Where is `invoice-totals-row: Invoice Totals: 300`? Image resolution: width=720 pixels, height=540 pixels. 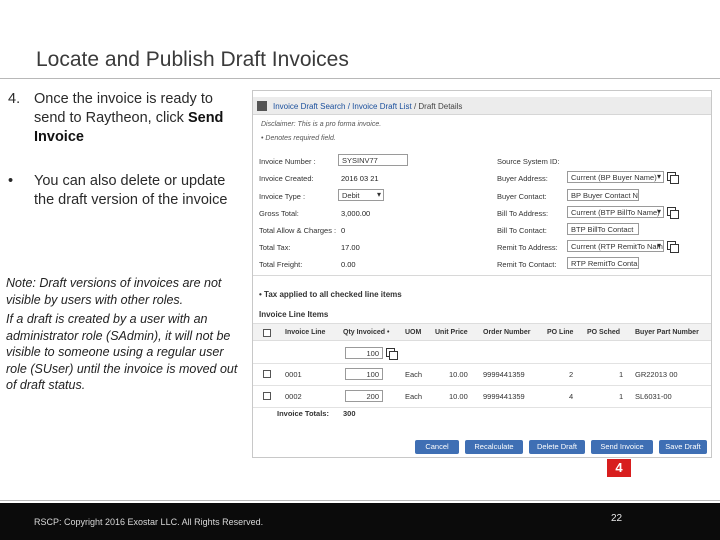
invoice-totals-row: Invoice Totals: 300 is located at coordinates (482, 413).